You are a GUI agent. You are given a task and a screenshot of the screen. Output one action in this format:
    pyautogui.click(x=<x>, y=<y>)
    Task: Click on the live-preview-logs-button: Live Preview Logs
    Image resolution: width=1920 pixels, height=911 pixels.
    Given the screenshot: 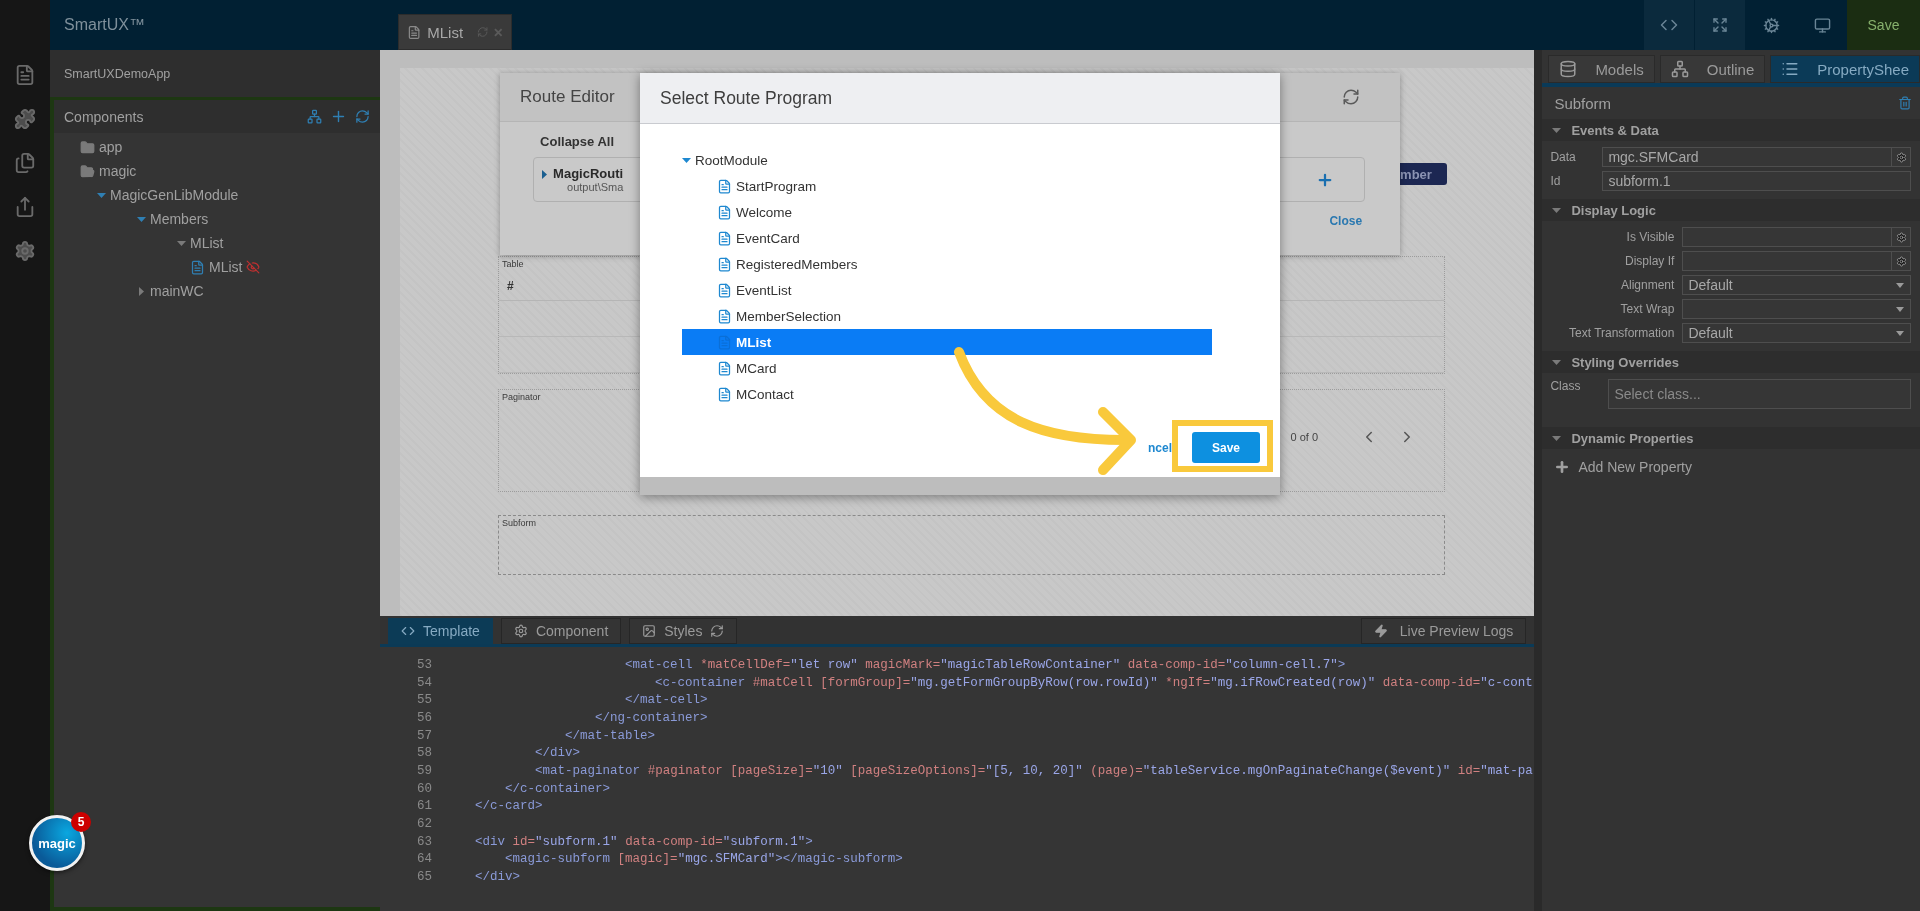 What is the action you would take?
    pyautogui.click(x=1443, y=631)
    